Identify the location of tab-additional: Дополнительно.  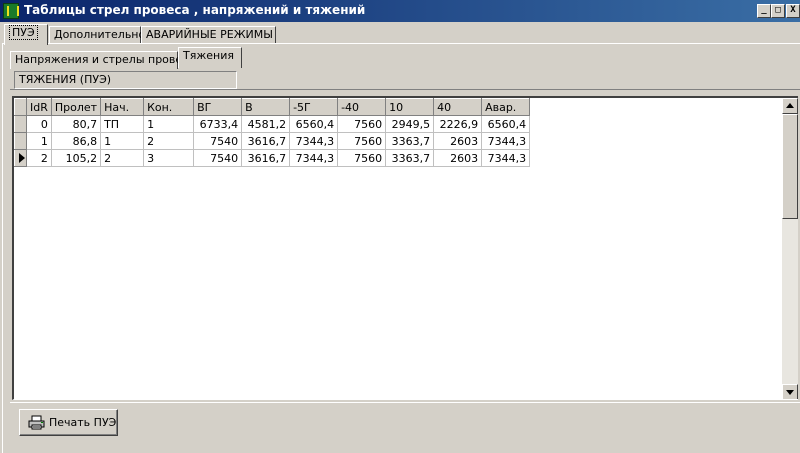
(97, 35).